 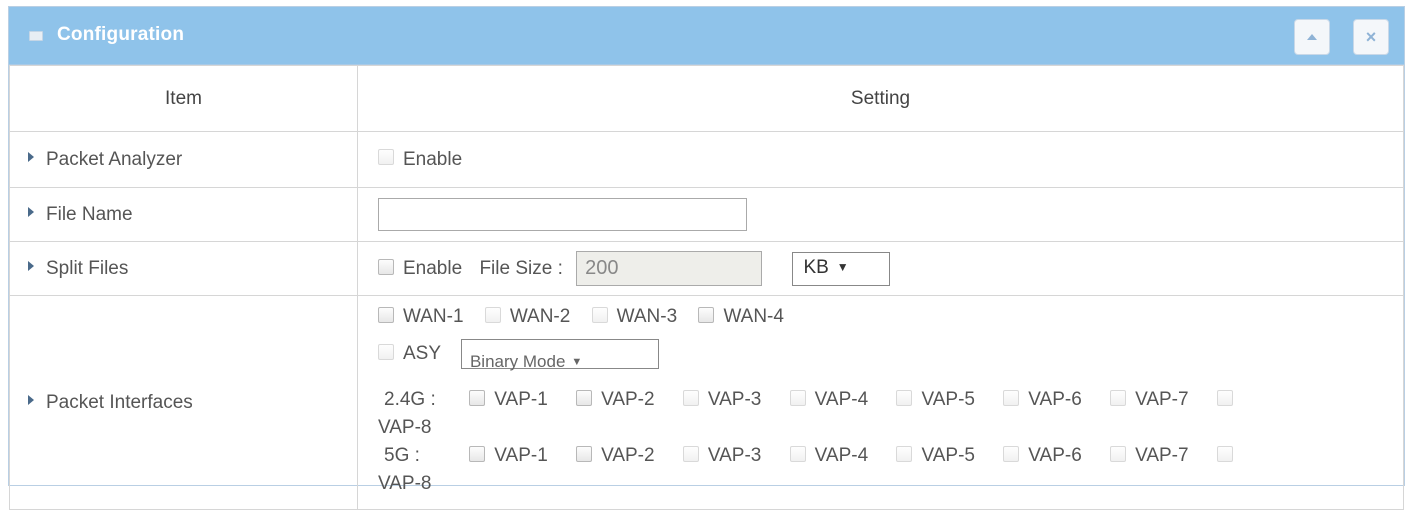 I want to click on file-size-unit-select: KB ▼, so click(x=841, y=268).